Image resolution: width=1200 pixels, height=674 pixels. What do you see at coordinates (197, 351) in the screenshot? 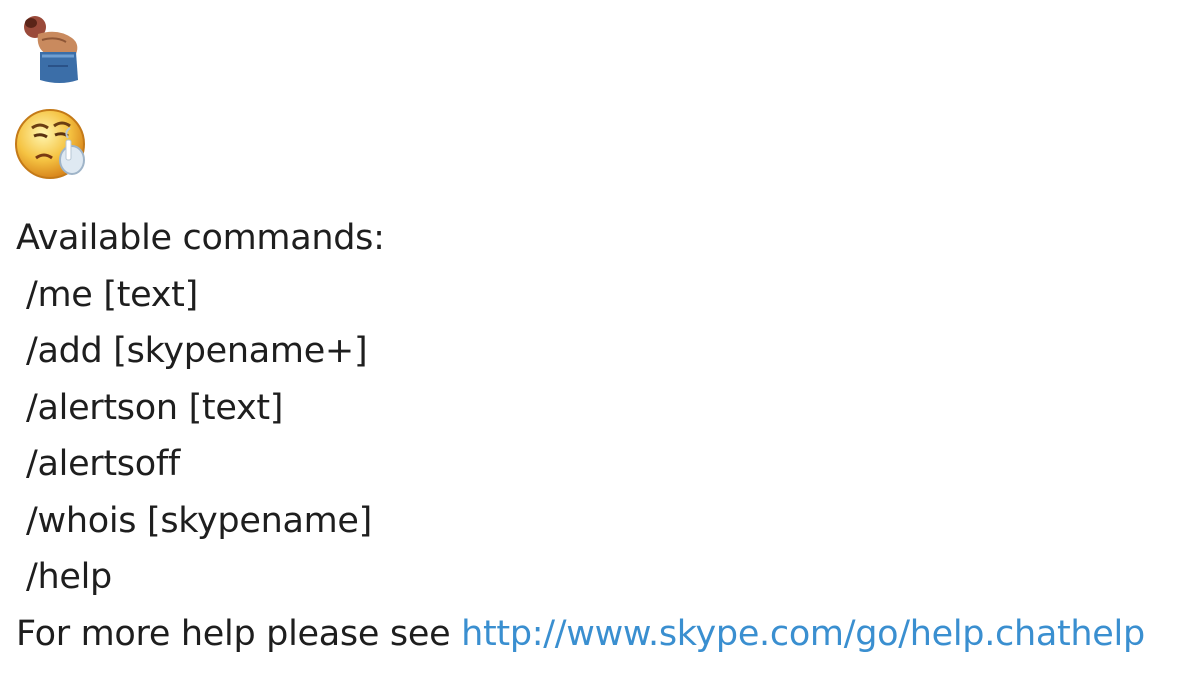
I see `command-add: /add [skypename+]` at bounding box center [197, 351].